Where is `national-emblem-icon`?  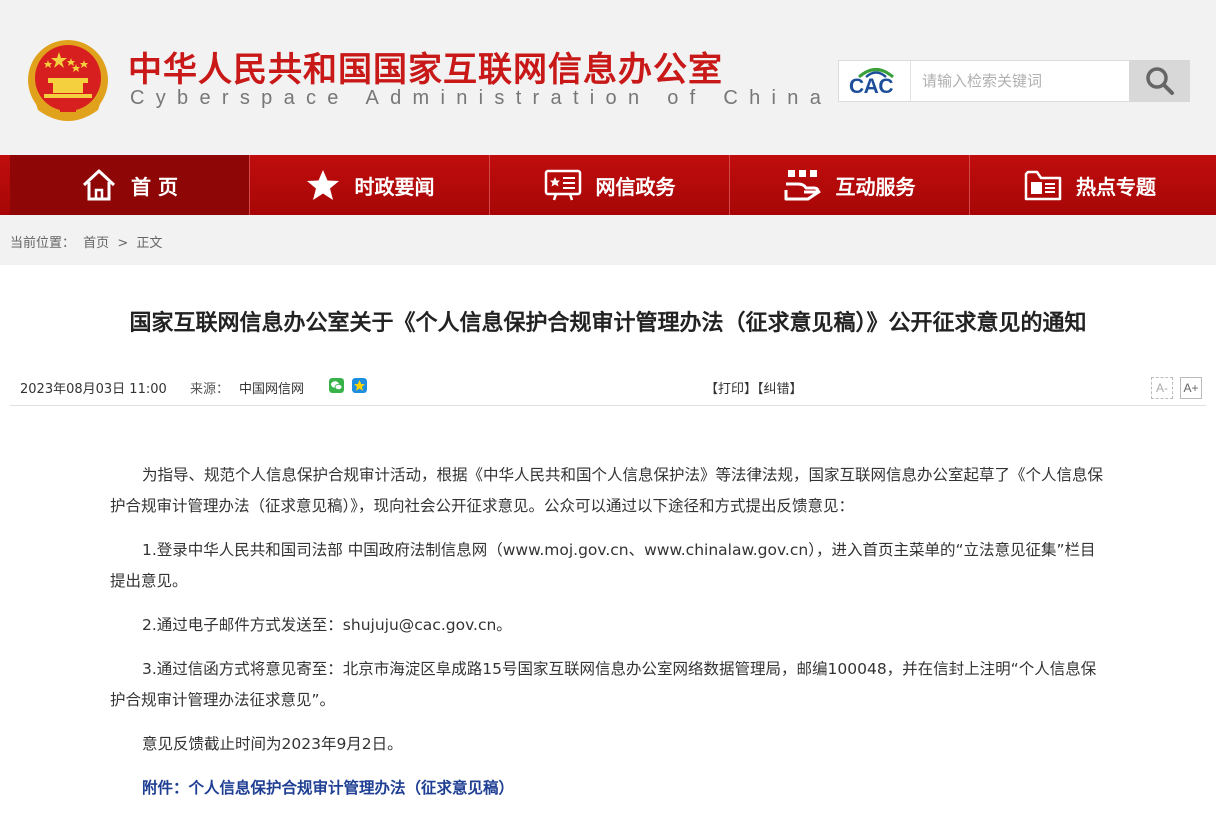
national-emblem-icon is located at coordinates (68, 81).